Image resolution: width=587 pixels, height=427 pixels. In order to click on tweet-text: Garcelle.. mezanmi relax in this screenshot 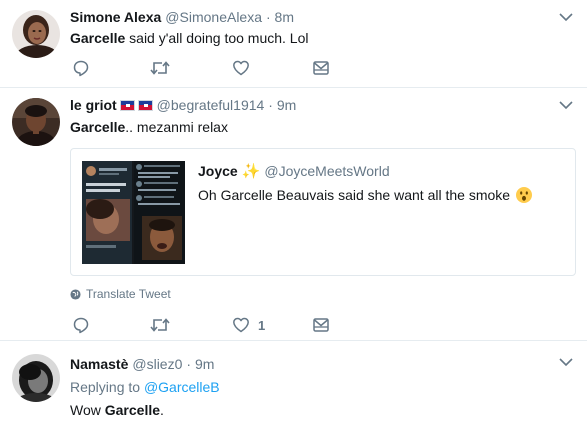, I will do `click(149, 127)`.